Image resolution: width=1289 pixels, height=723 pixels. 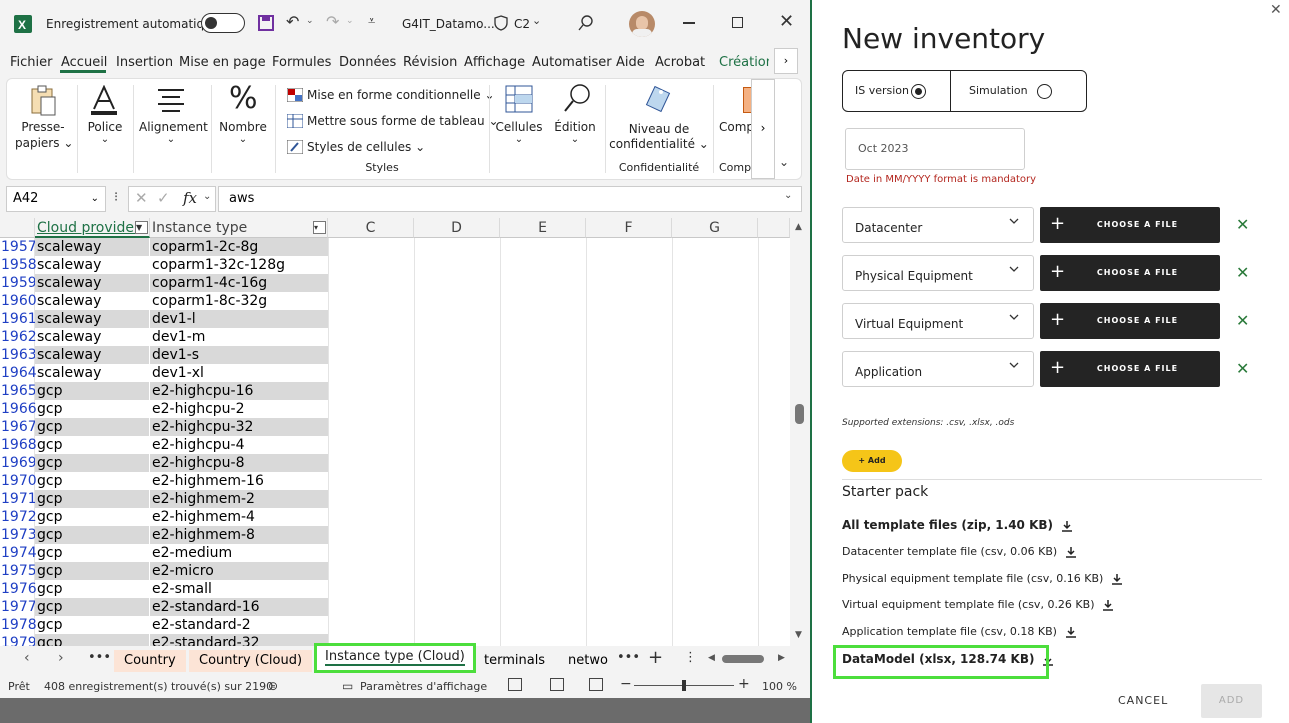 What do you see at coordinates (18, 265) in the screenshot?
I see `row-number: 1958` at bounding box center [18, 265].